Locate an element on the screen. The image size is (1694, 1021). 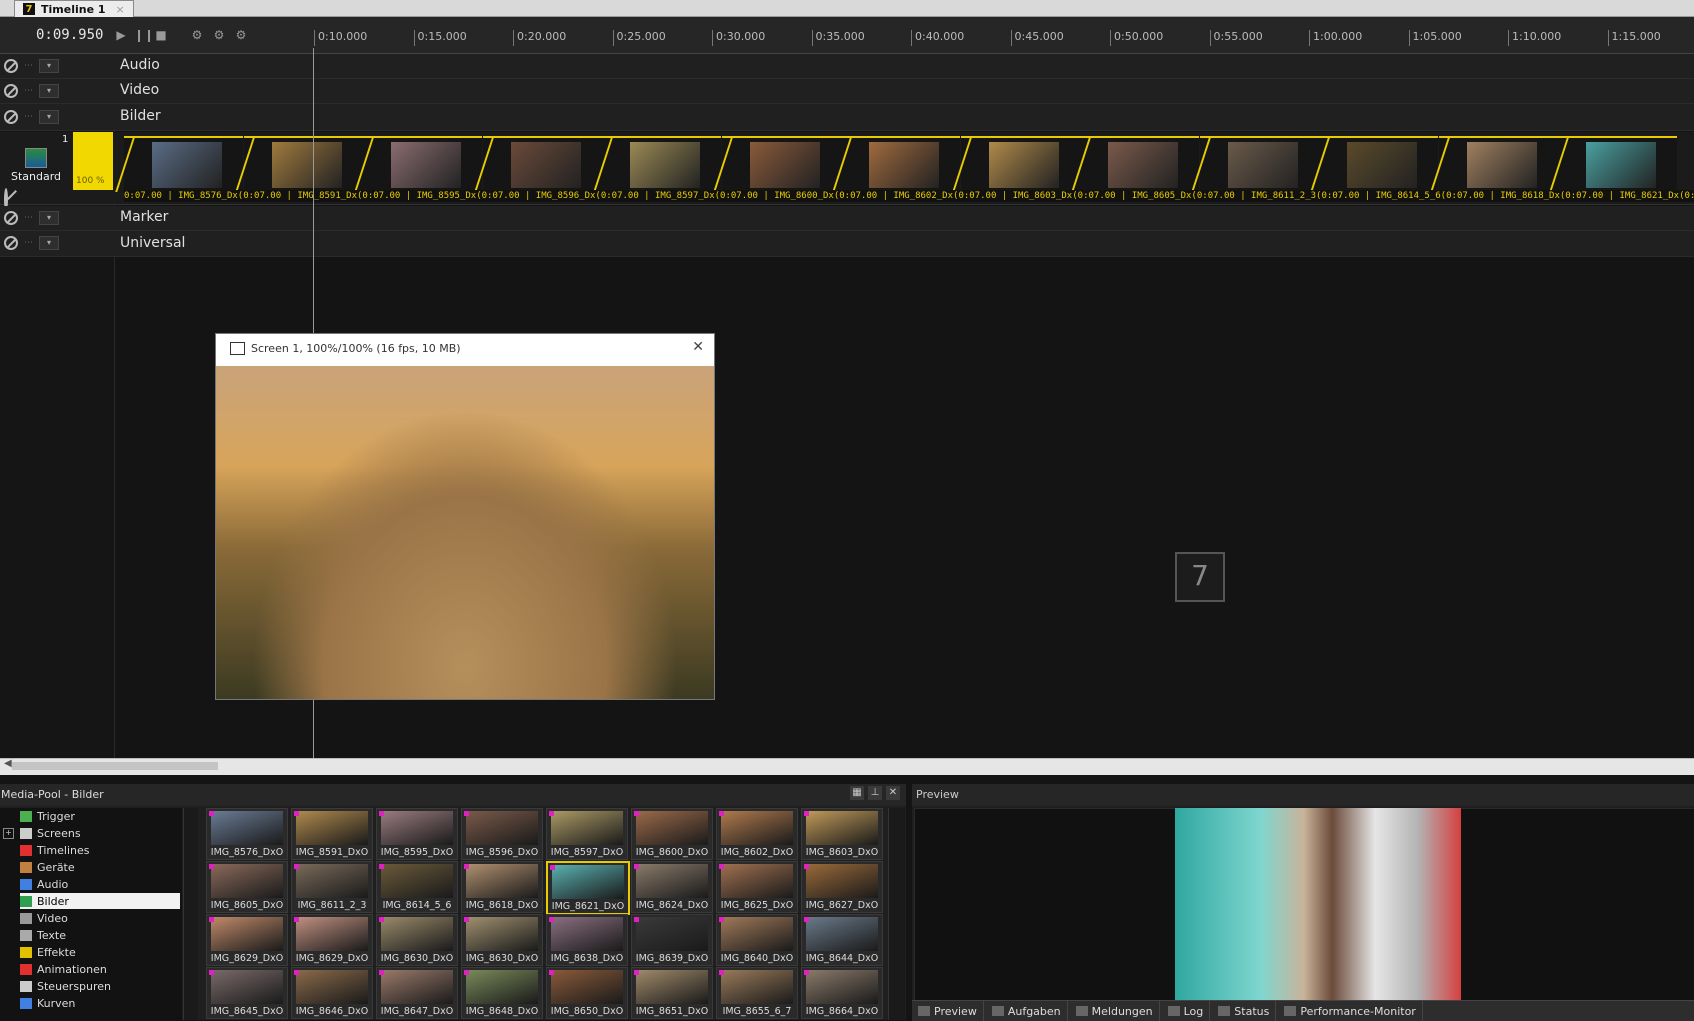
media-tile: IMG_8591_DxO is located at coordinates (332, 834).